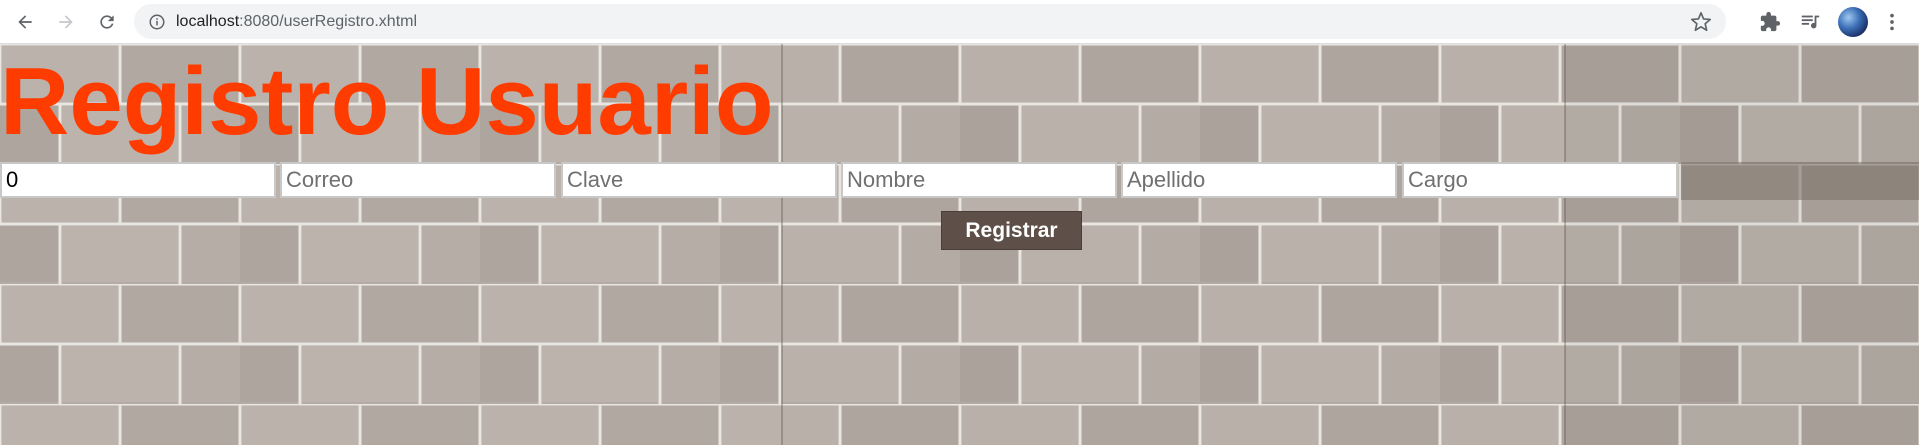 Image resolution: width=1919 pixels, height=445 pixels. Describe the element at coordinates (1853, 22) in the screenshot. I see `profile-avatar` at that location.